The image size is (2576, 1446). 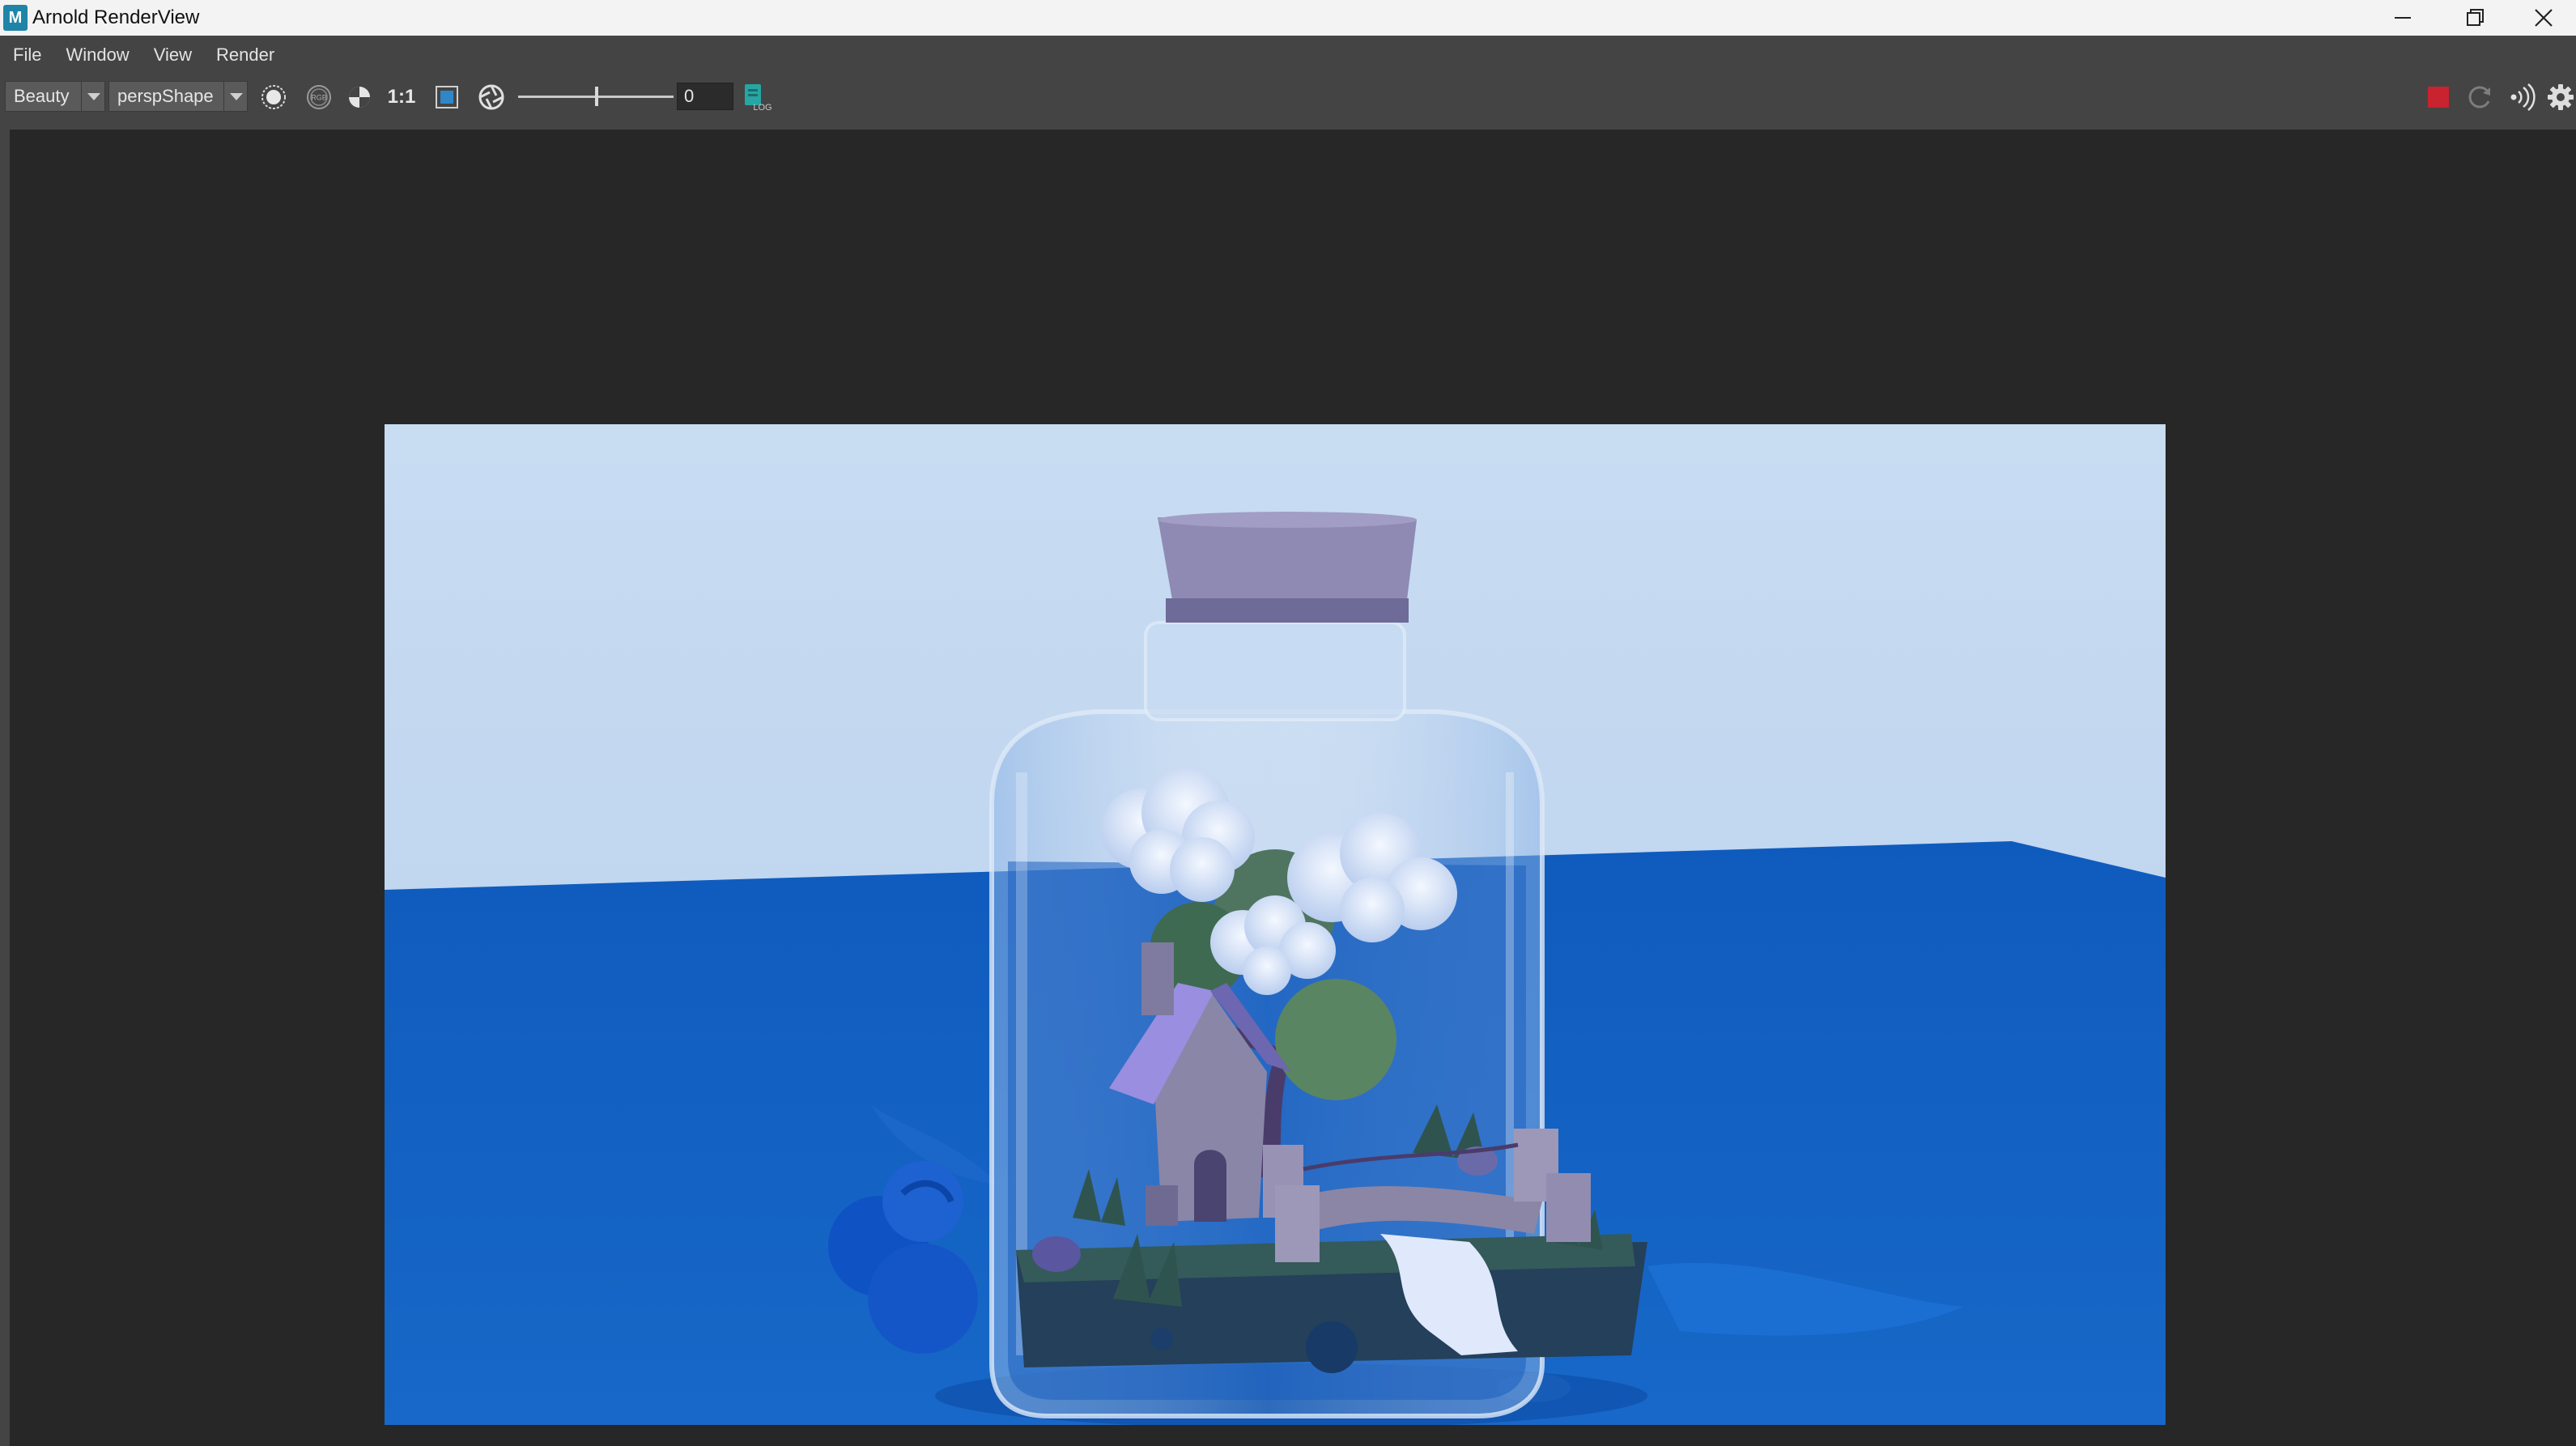 I want to click on rgb-icon: RGB, so click(x=319, y=97).